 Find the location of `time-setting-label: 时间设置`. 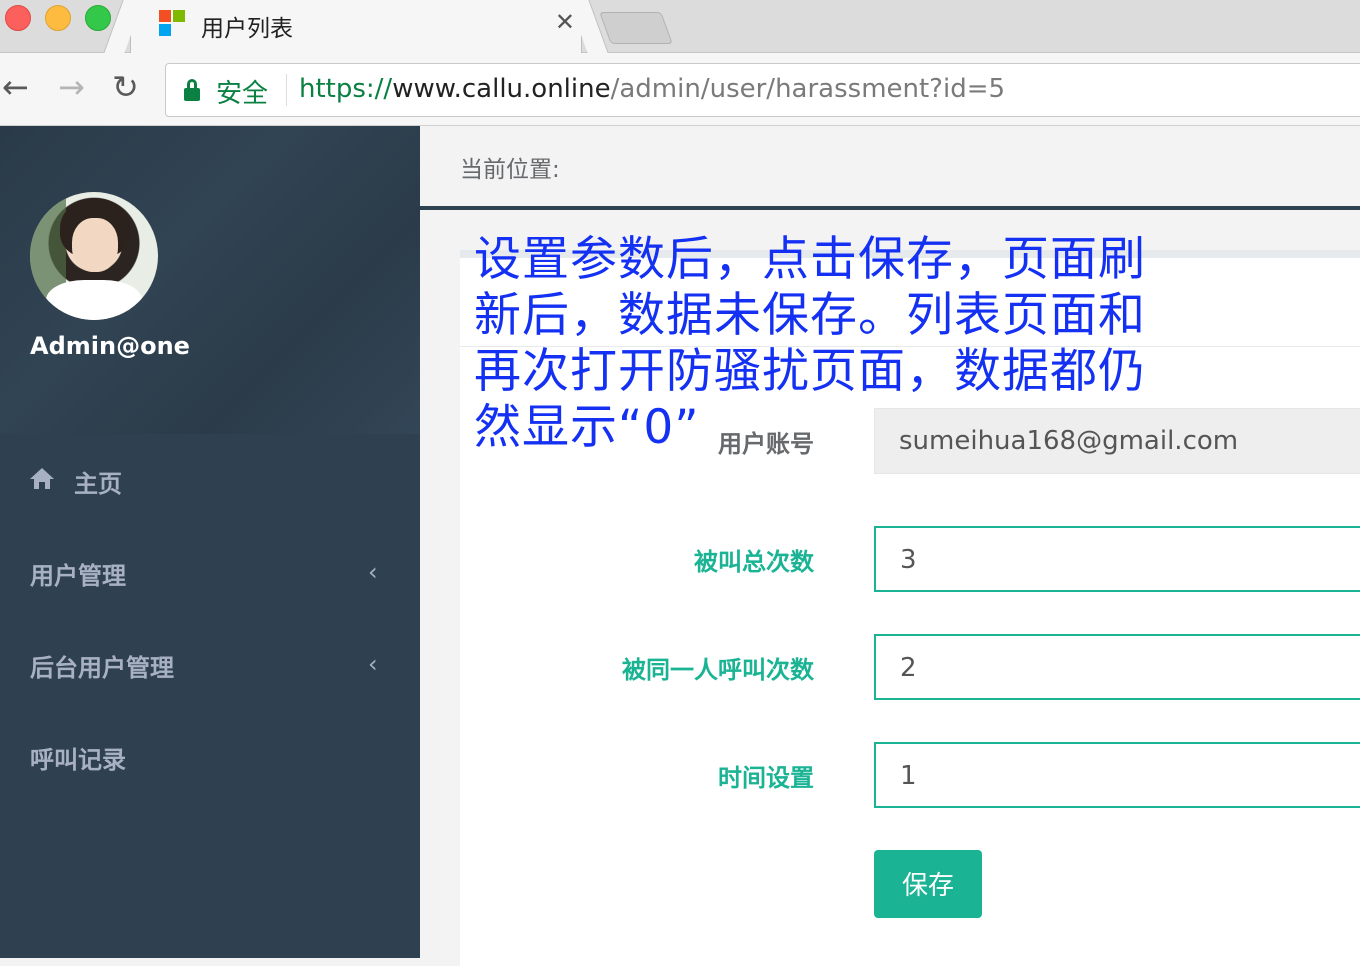

time-setting-label: 时间设置 is located at coordinates (766, 778).